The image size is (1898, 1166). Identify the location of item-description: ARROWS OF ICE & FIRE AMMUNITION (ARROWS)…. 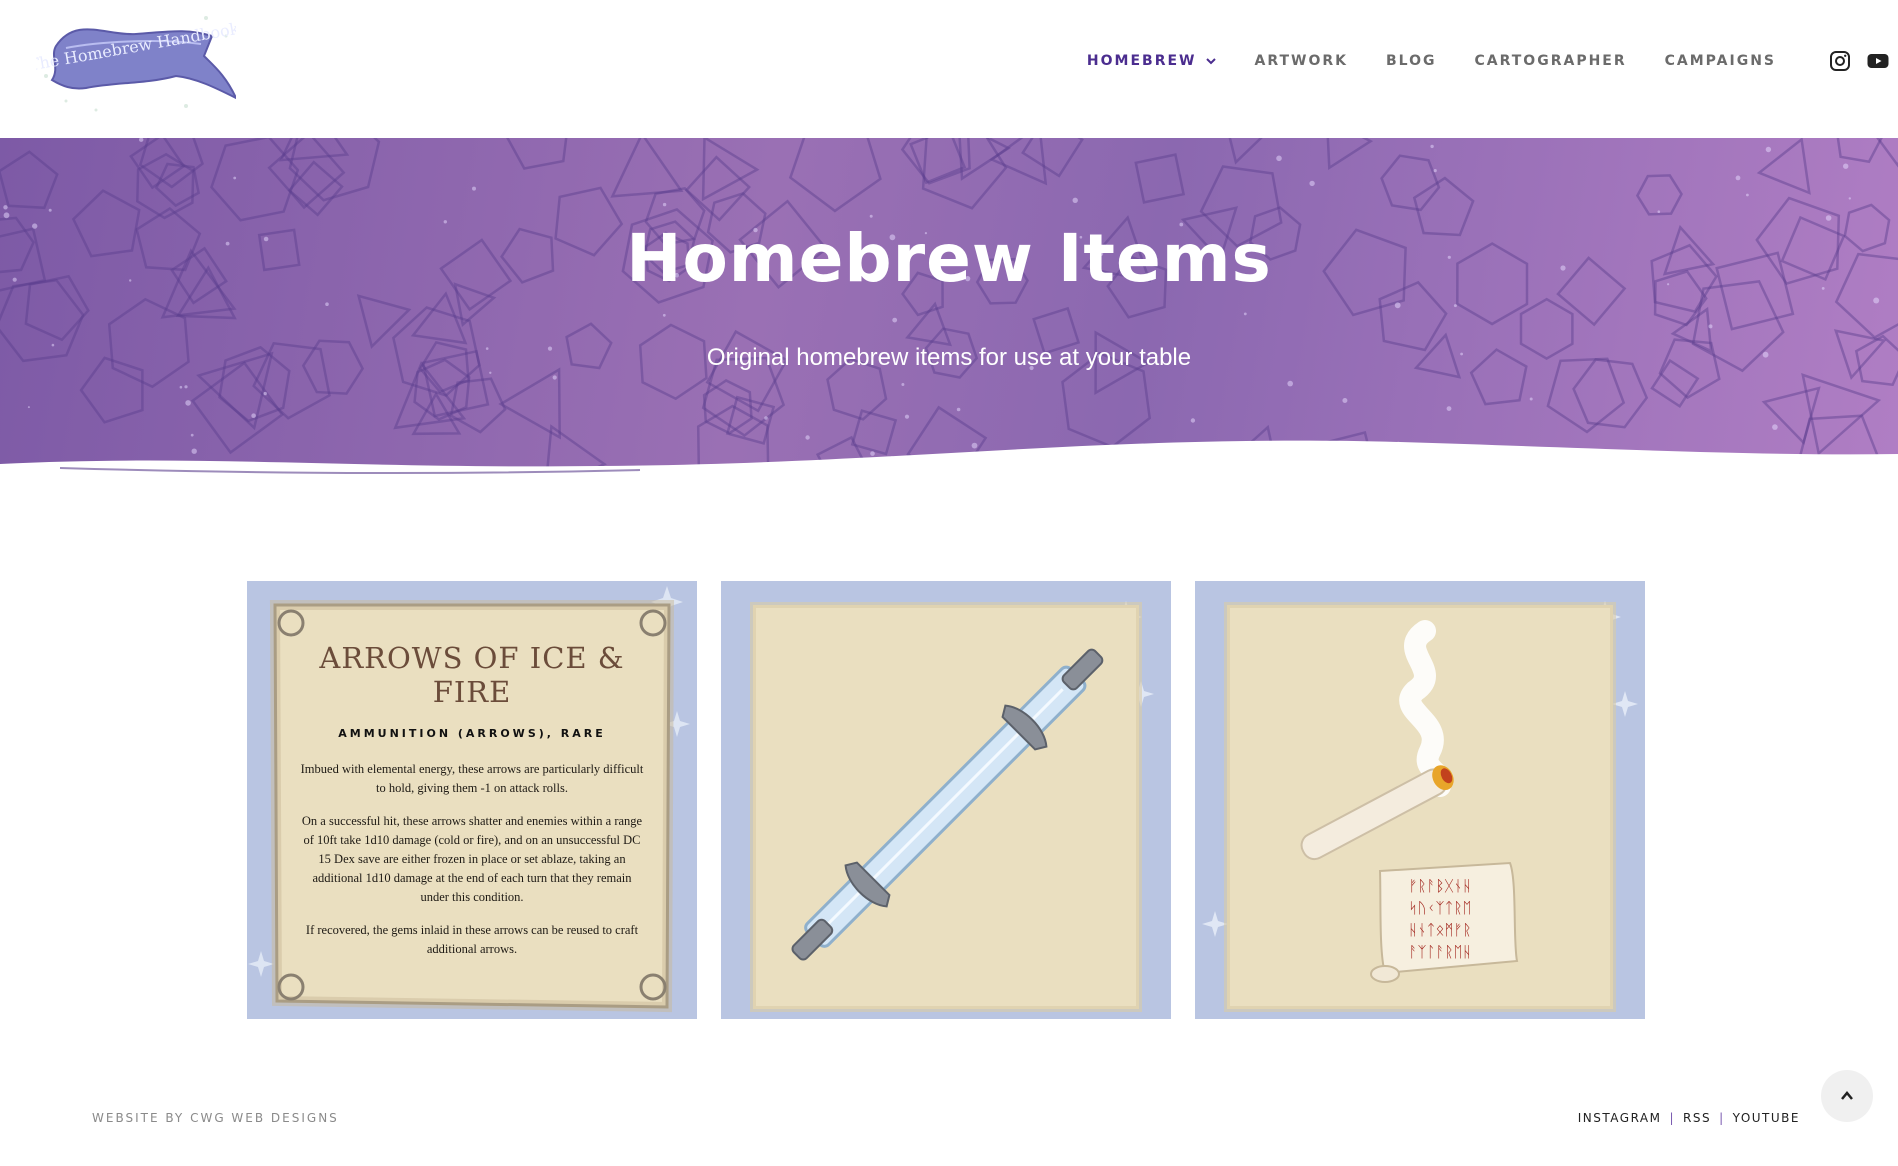
(472, 790).